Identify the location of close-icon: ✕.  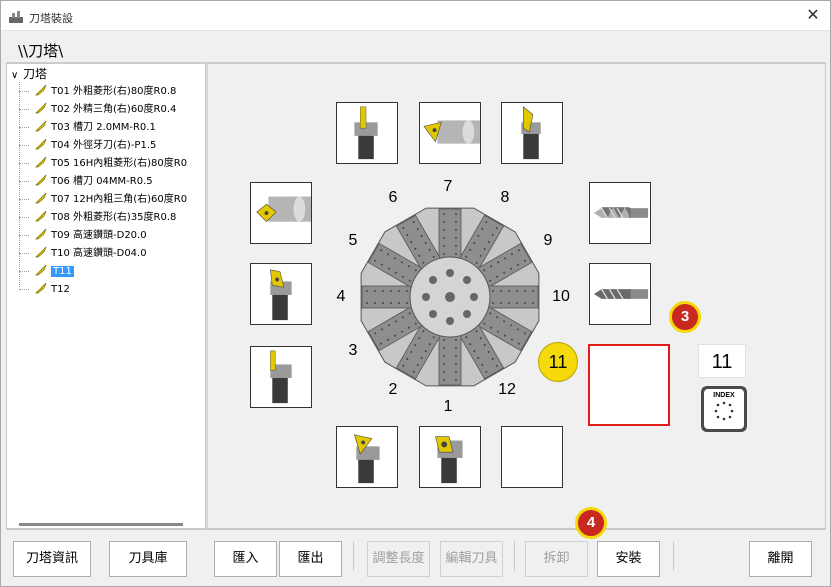
(813, 16).